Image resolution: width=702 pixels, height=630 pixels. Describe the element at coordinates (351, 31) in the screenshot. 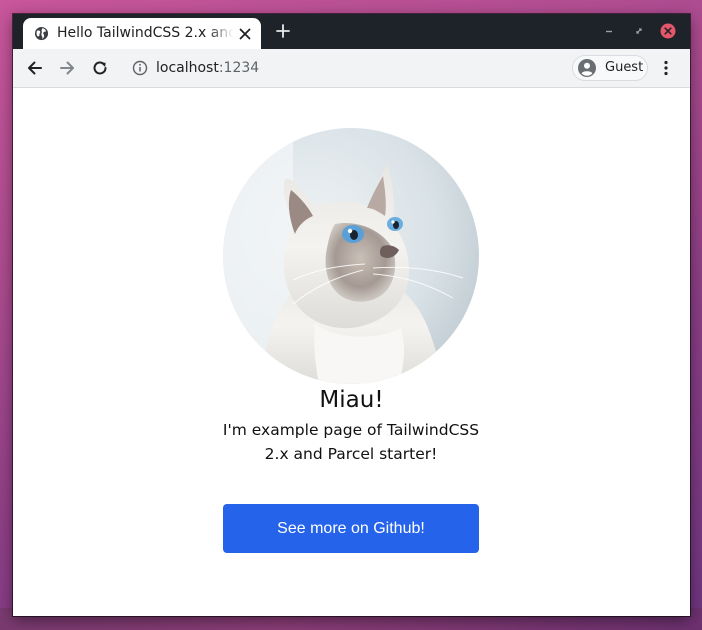

I see `tab-strip: Hello TailwindCSS 2.x and Parcel` at that location.